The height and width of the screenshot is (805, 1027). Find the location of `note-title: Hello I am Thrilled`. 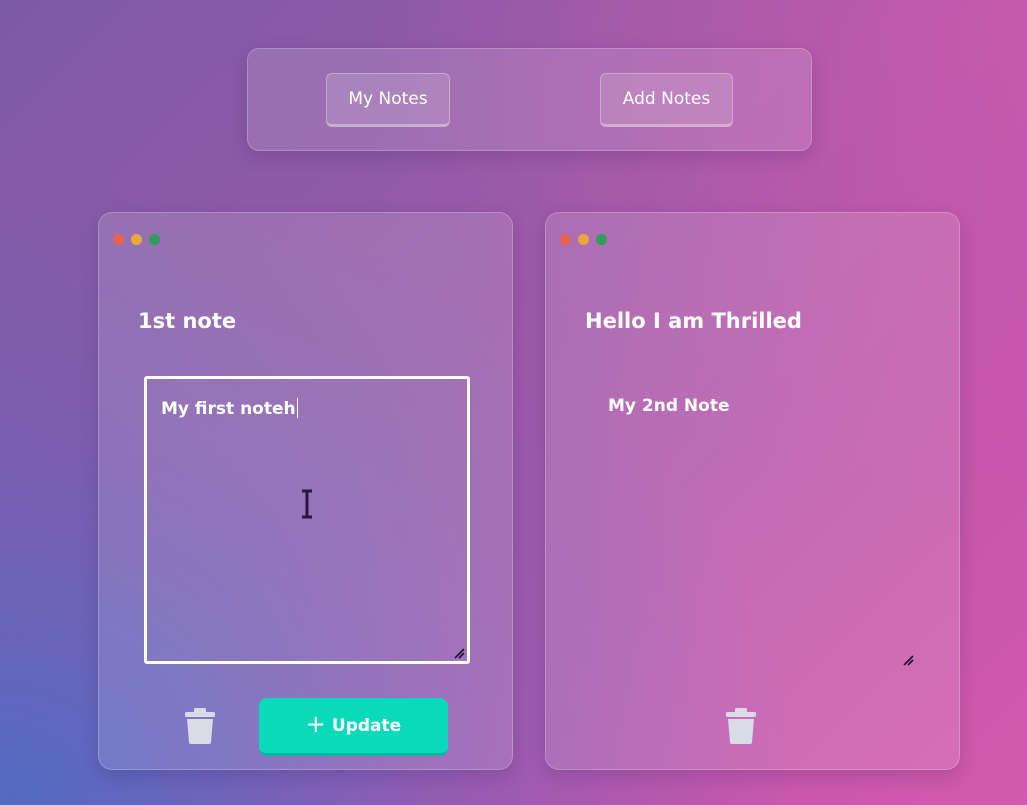

note-title: Hello I am Thrilled is located at coordinates (693, 321).